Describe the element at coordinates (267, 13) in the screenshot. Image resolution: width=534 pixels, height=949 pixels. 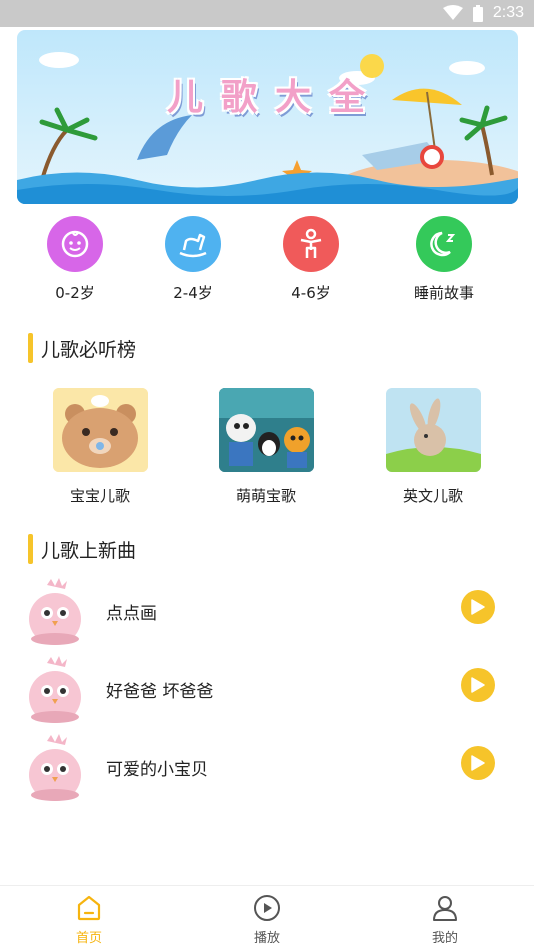
I see `status-bar: 2:33` at that location.